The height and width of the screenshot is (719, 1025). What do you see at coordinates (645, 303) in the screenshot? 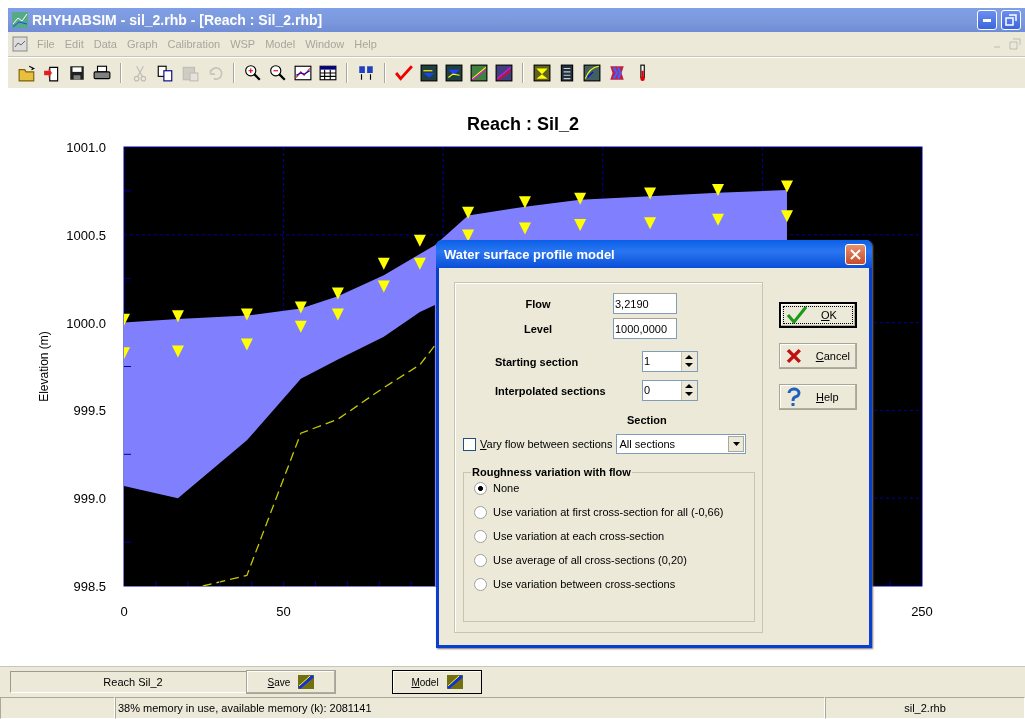
I see `number-field: 3,2190` at bounding box center [645, 303].